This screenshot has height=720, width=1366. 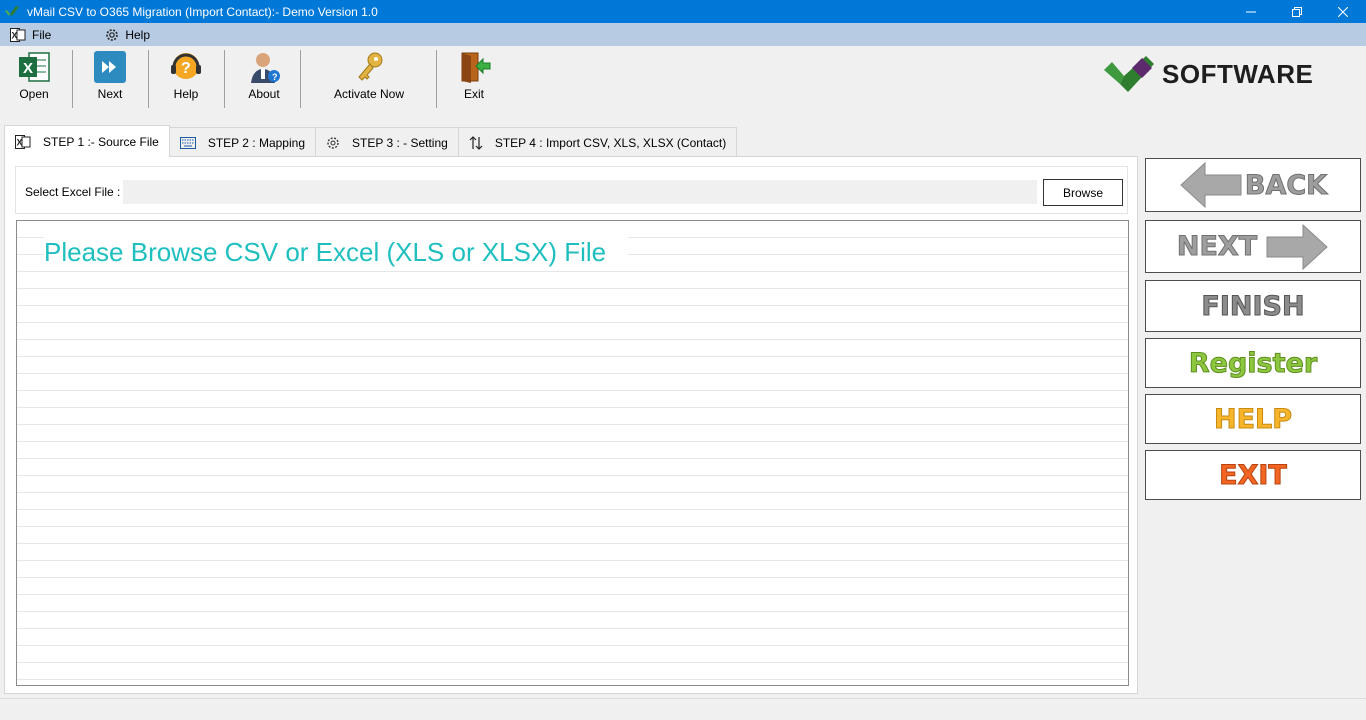 What do you see at coordinates (1129, 74) in the screenshot?
I see `brand-v-icon` at bounding box center [1129, 74].